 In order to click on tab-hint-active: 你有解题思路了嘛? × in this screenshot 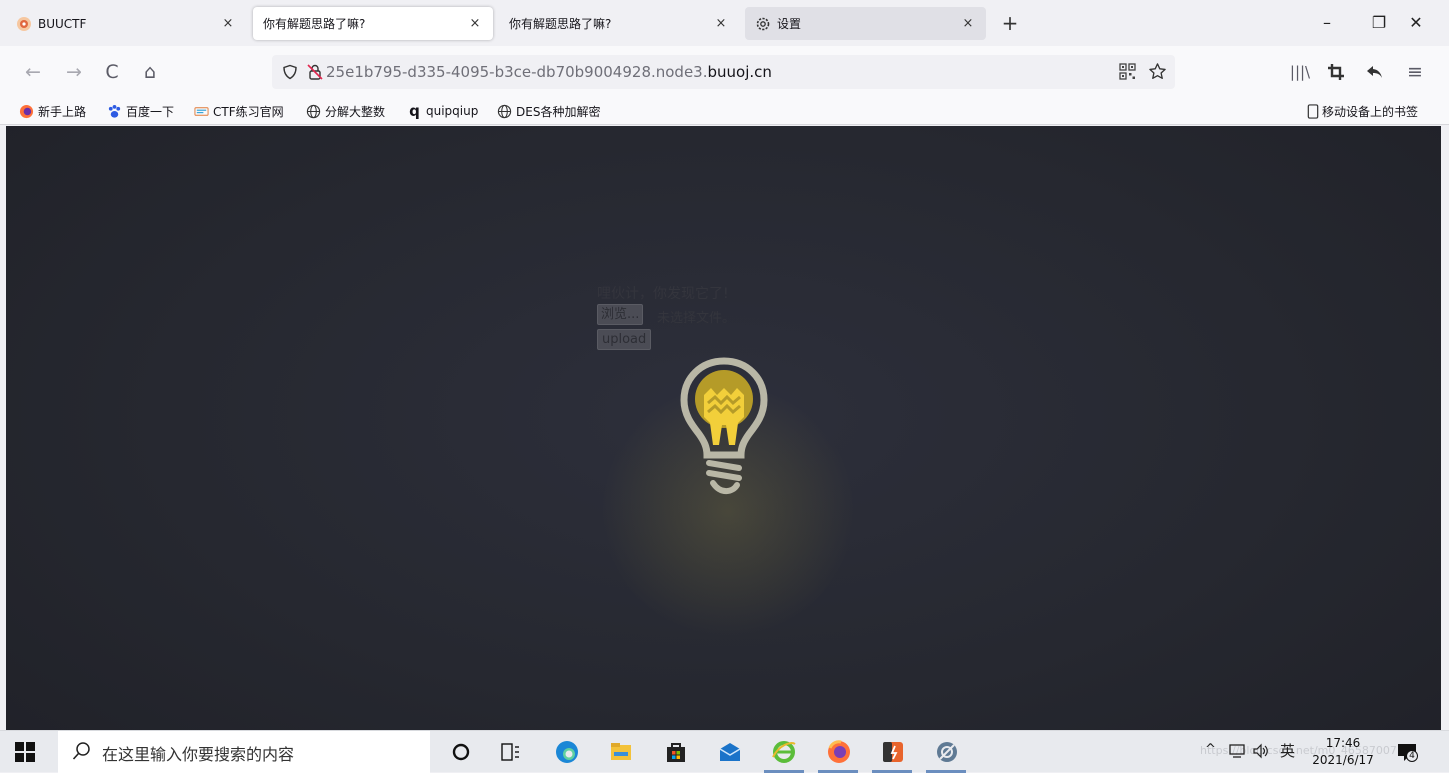, I will do `click(373, 23)`.